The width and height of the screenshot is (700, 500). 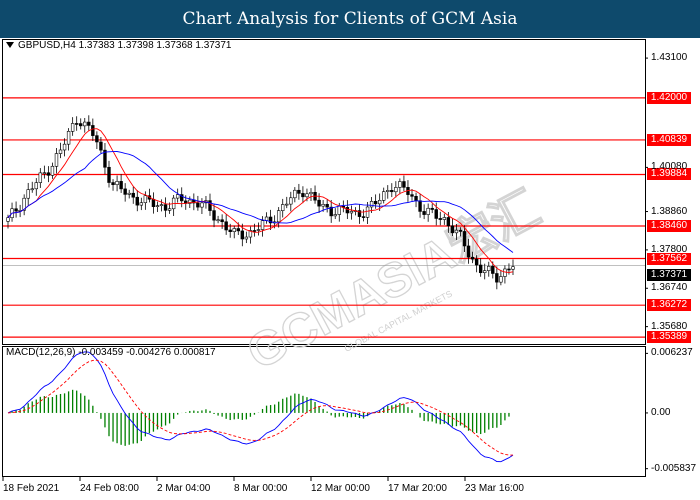 I want to click on time-axis-tick: 18 Feb 2021, so click(x=31, y=488).